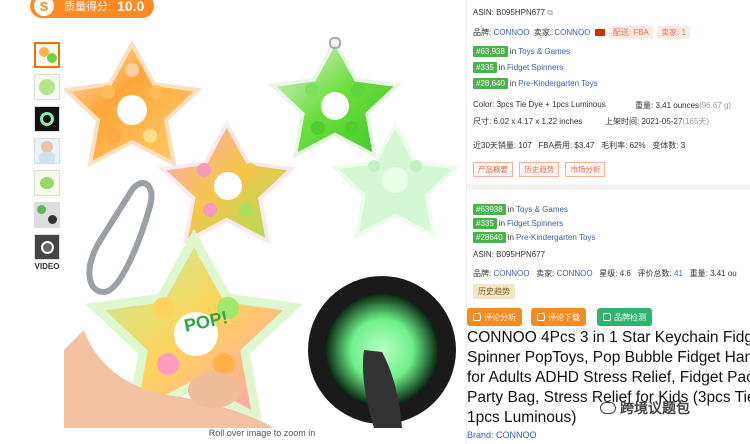 The image size is (750, 444). I want to click on asin2-value: B095HPN677, so click(521, 254).